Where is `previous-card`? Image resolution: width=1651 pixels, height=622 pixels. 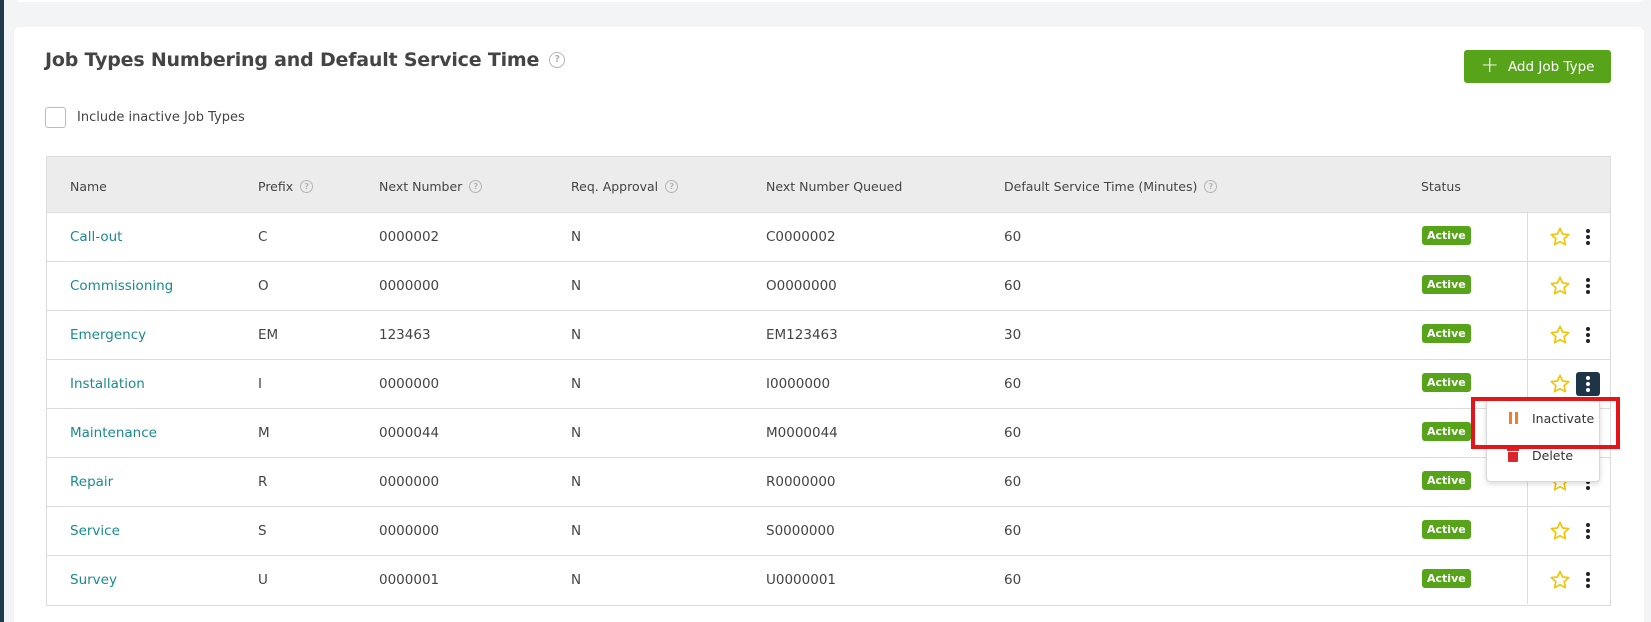
previous-card is located at coordinates (829, 1).